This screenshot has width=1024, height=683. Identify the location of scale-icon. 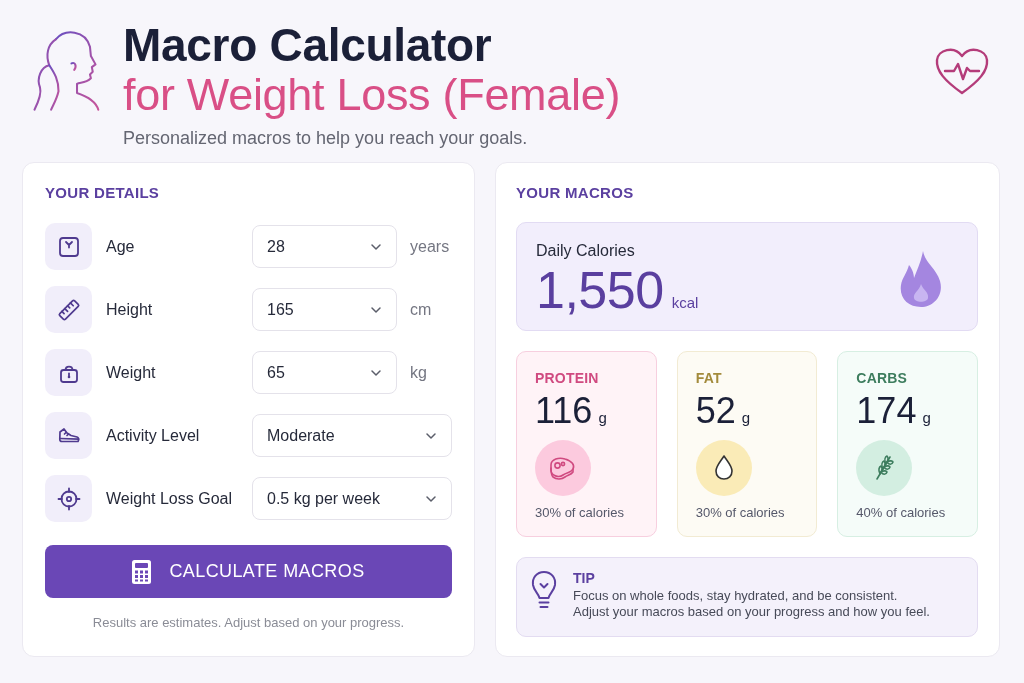
(68, 246).